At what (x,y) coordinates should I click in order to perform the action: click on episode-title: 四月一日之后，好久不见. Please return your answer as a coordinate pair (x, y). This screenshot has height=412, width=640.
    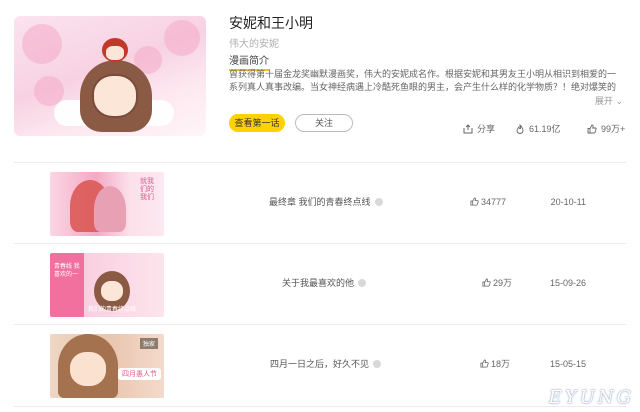
    Looking at the image, I should click on (326, 364).